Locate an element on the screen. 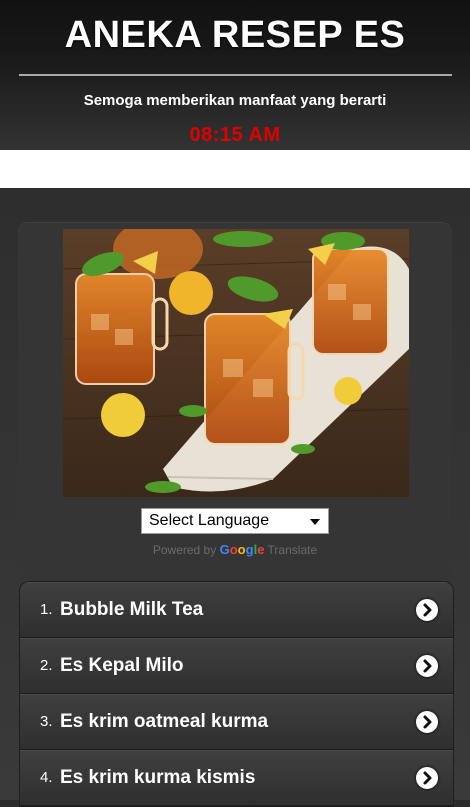  list-item-number: 4. is located at coordinates (46, 777).